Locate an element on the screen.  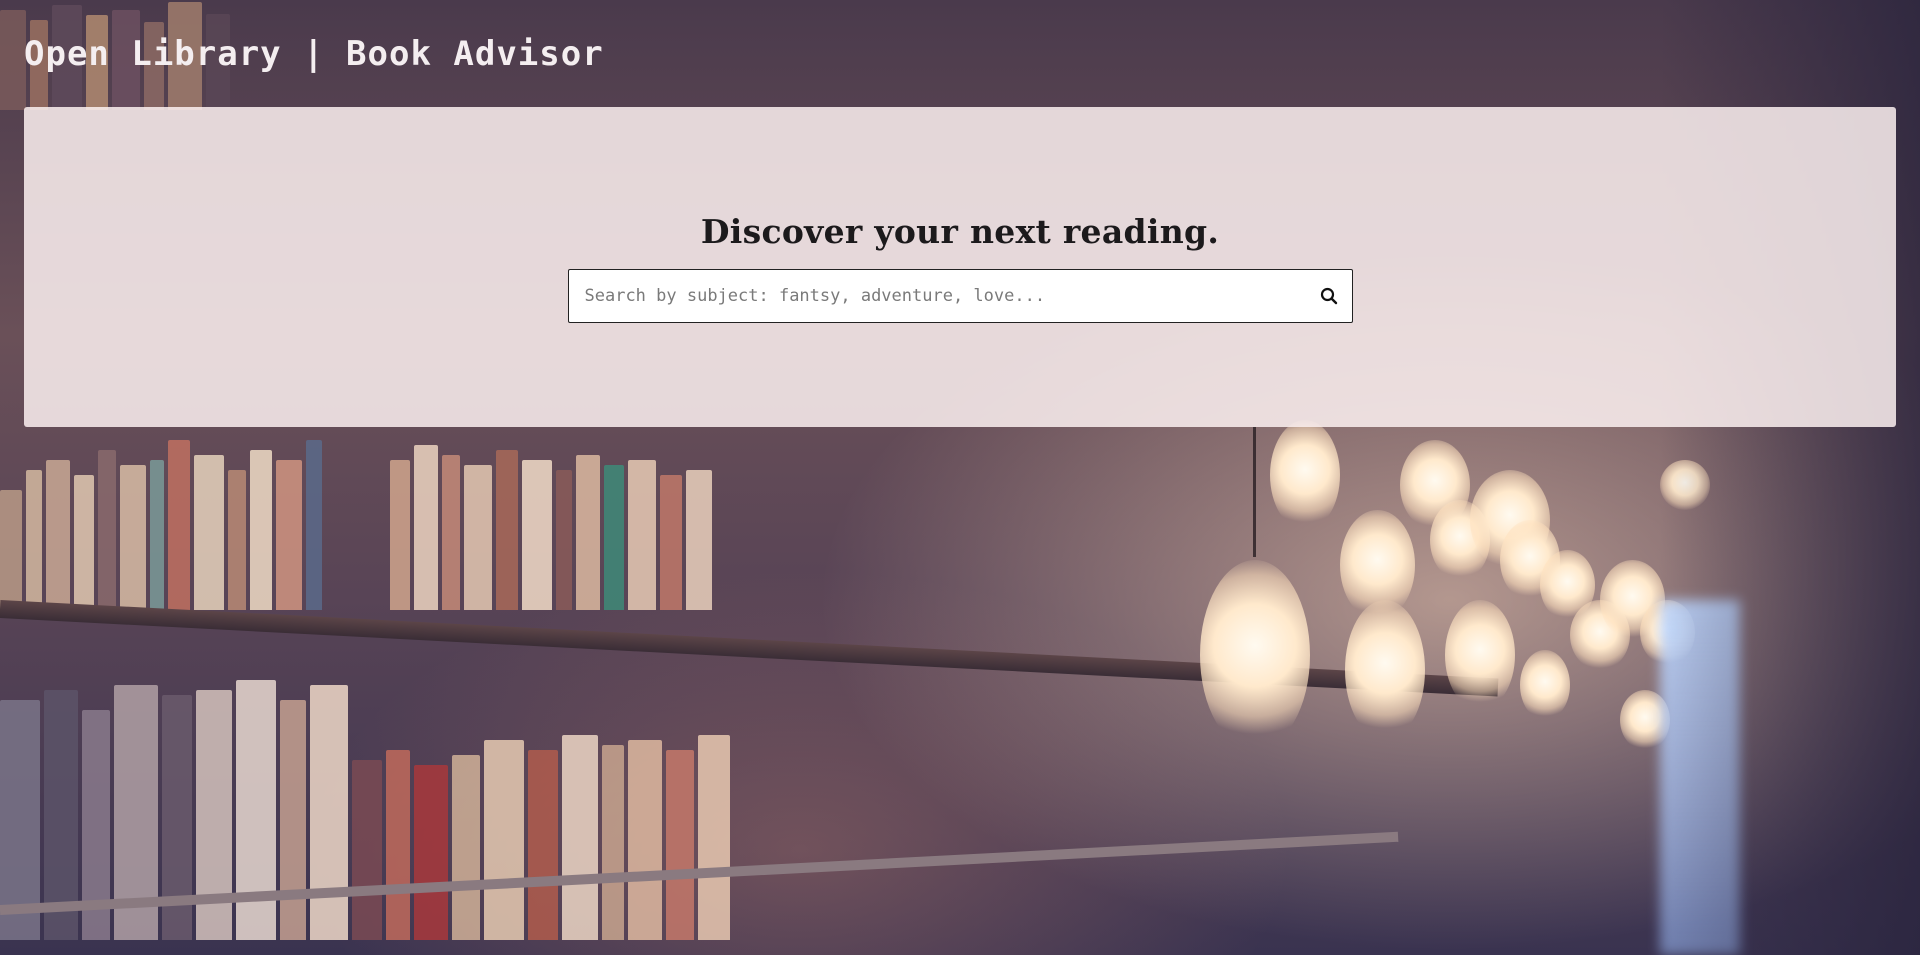
search-input is located at coordinates (937, 295).